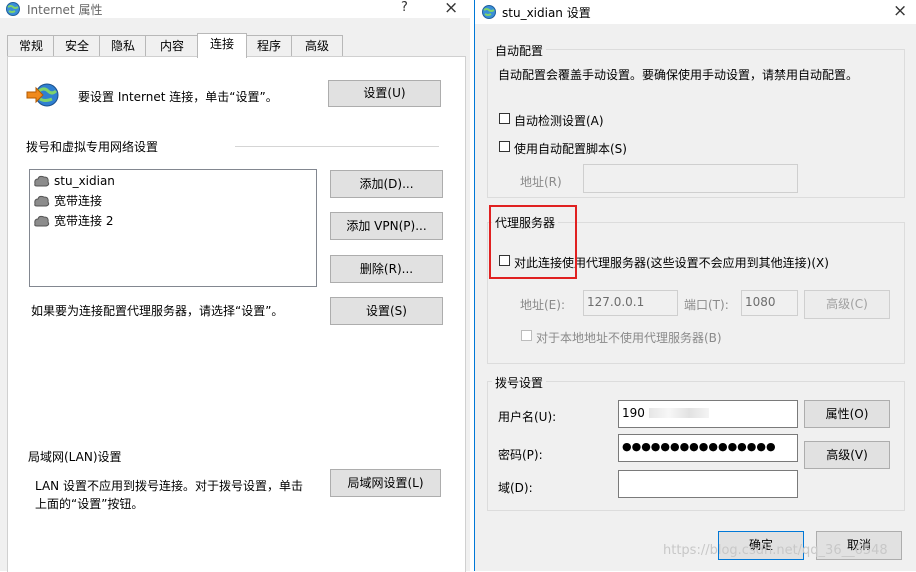 This screenshot has width=916, height=572. I want to click on tab-content: 内容, so click(172, 46).